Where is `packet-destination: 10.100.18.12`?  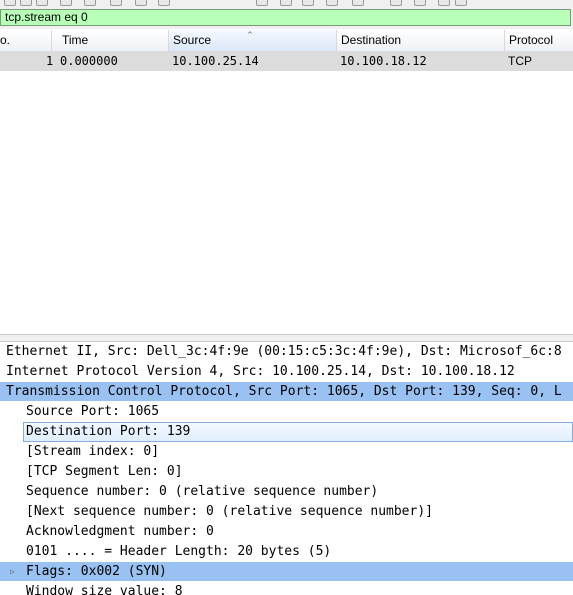
packet-destination: 10.100.18.12 is located at coordinates (383, 61).